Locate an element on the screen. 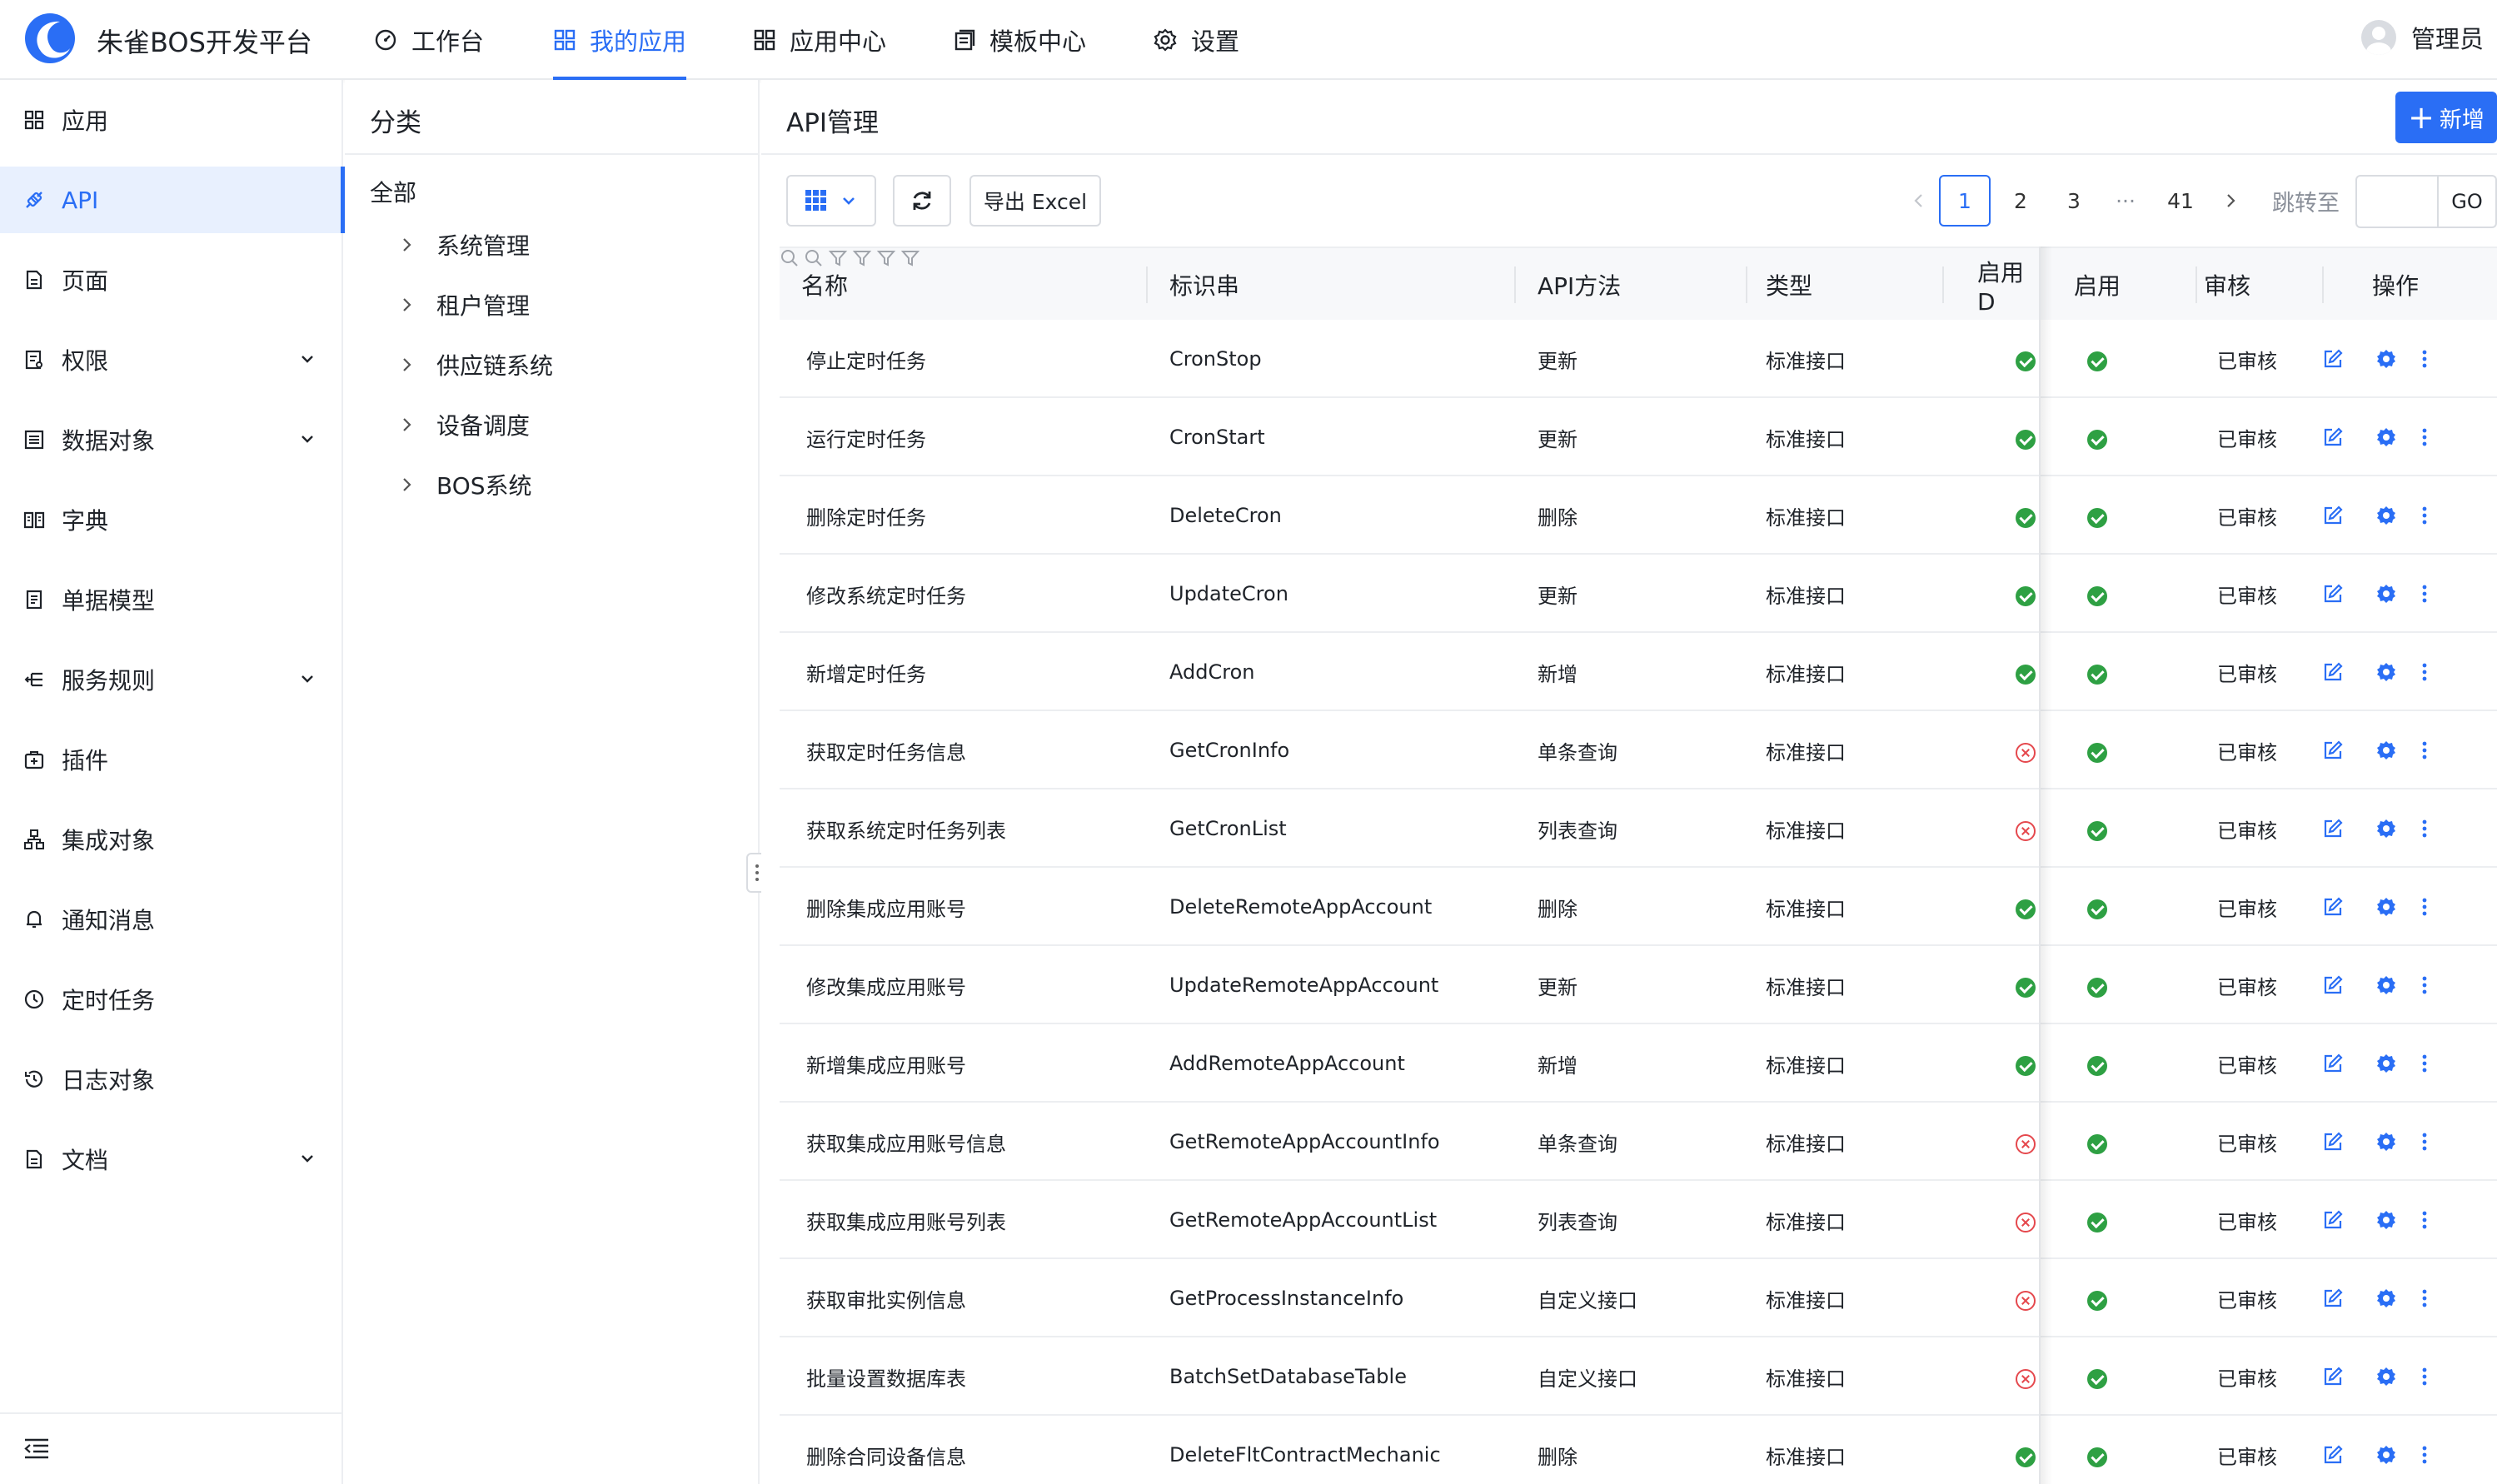 Image resolution: width=2497 pixels, height=1484 pixels. sidebar-item-log-object: 日志对象 is located at coordinates (171, 1079).